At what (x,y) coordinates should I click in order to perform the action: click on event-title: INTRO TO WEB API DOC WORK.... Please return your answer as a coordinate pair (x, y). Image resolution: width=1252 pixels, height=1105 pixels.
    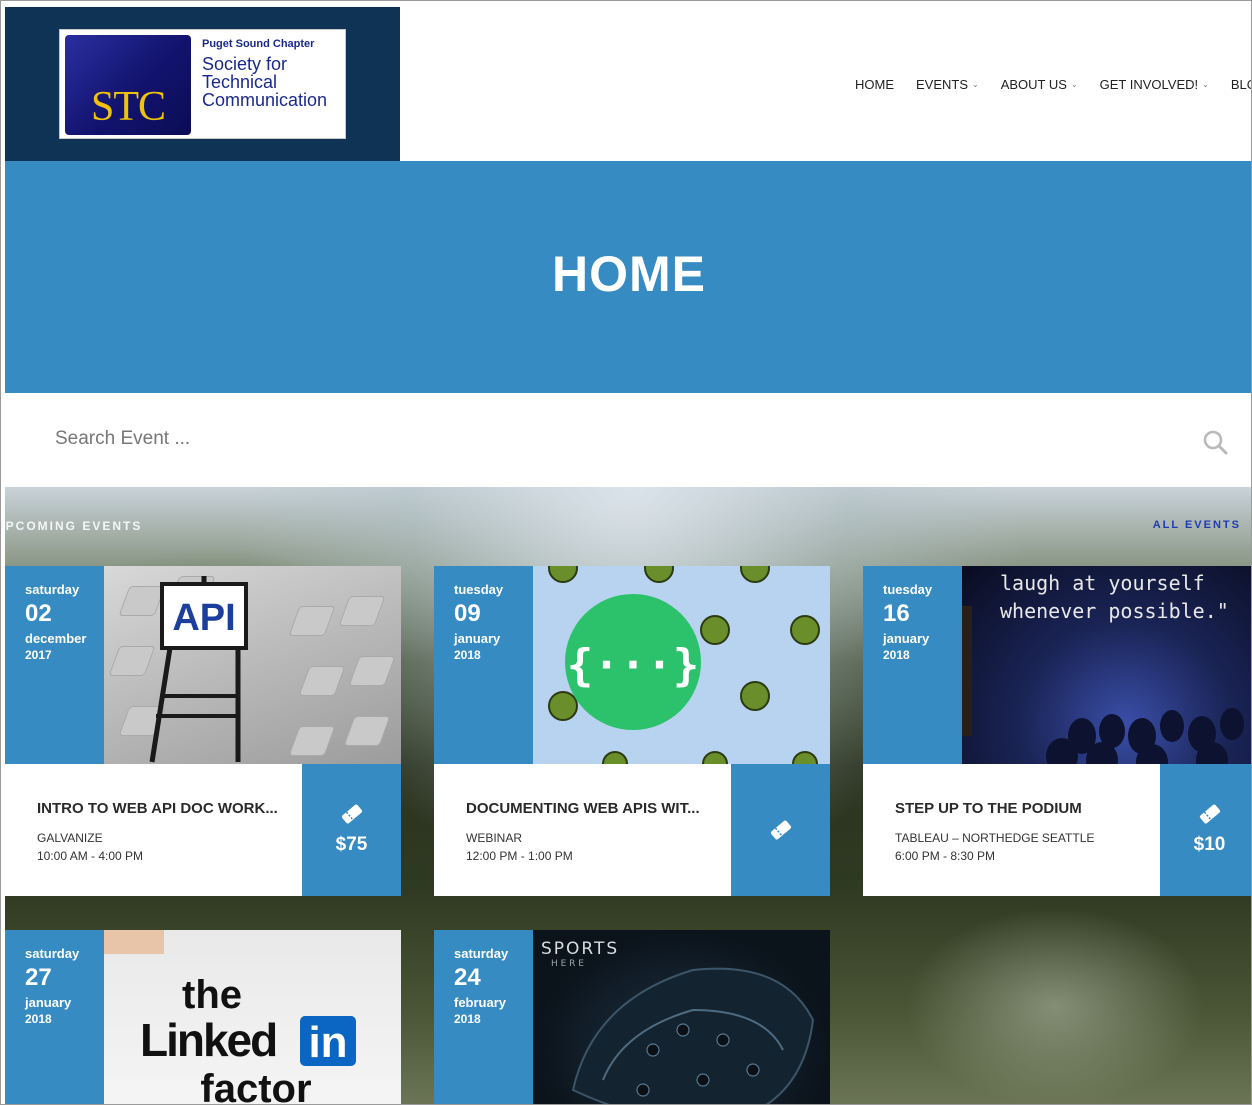
    Looking at the image, I should click on (169, 808).